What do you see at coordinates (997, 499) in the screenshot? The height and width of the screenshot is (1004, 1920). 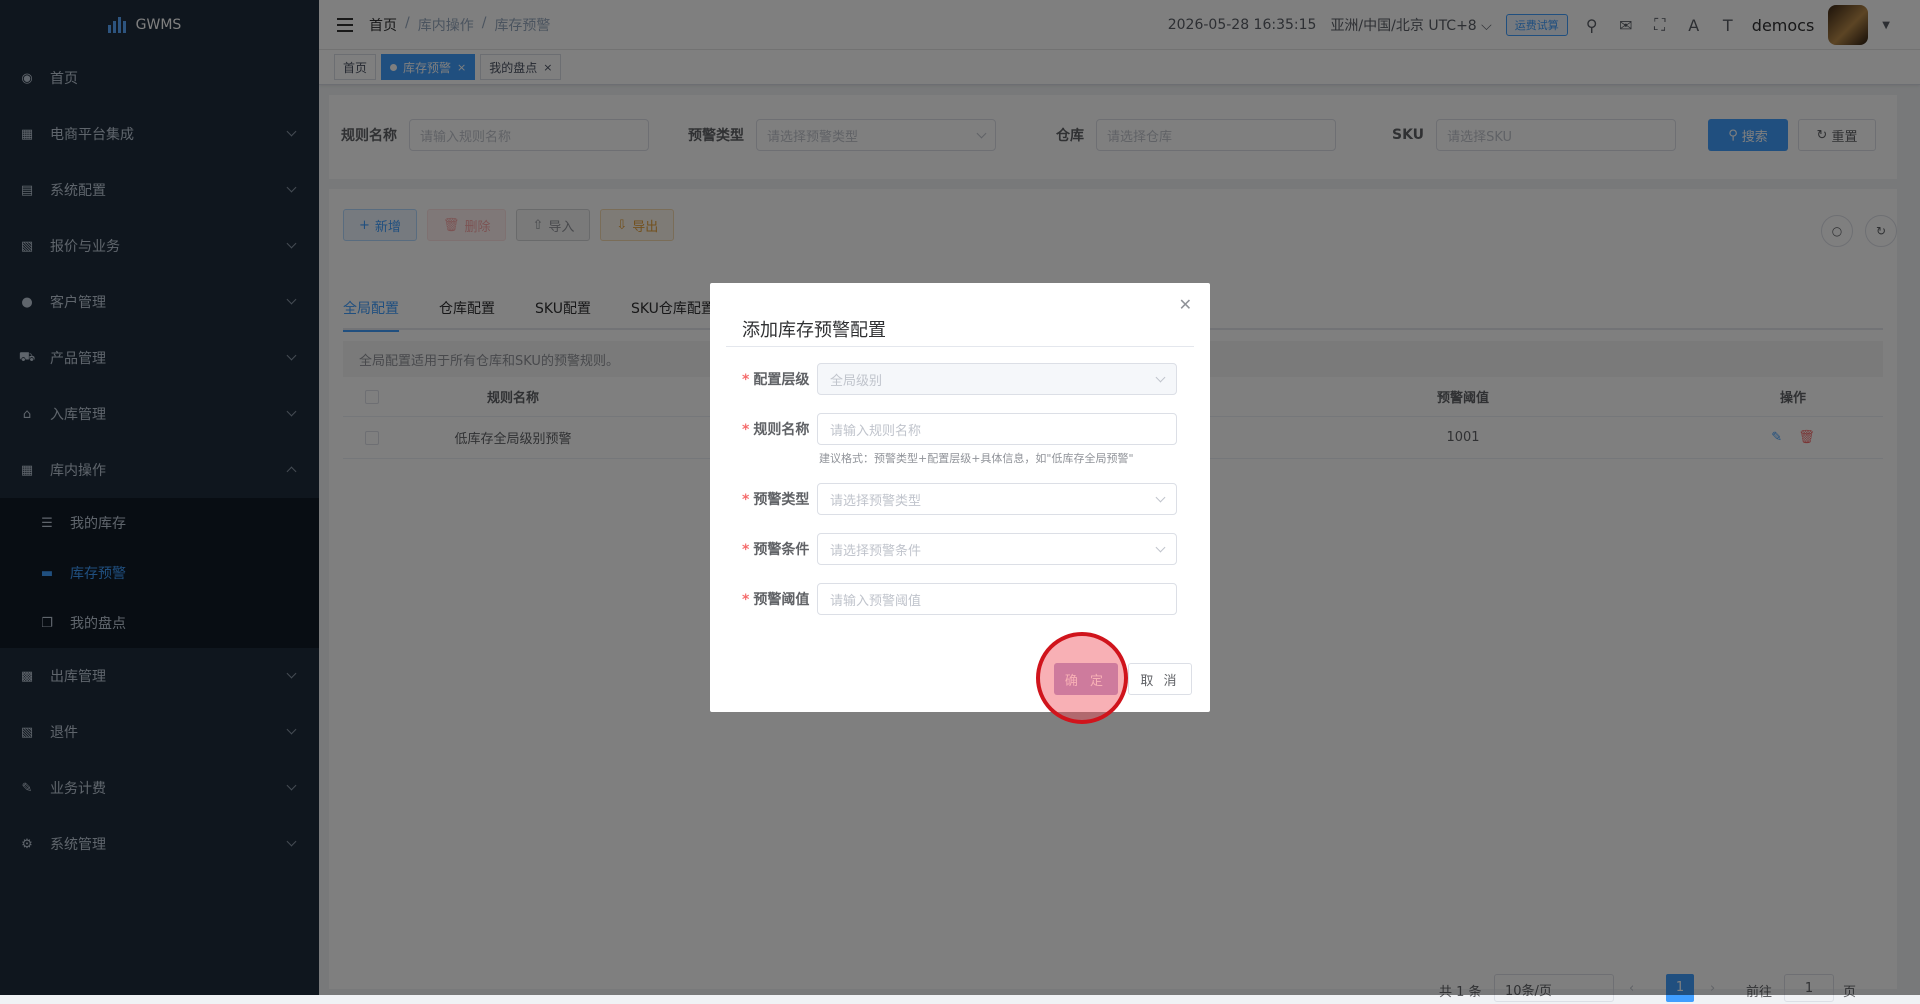 I see `warn-type-field: 请选择预警类型` at bounding box center [997, 499].